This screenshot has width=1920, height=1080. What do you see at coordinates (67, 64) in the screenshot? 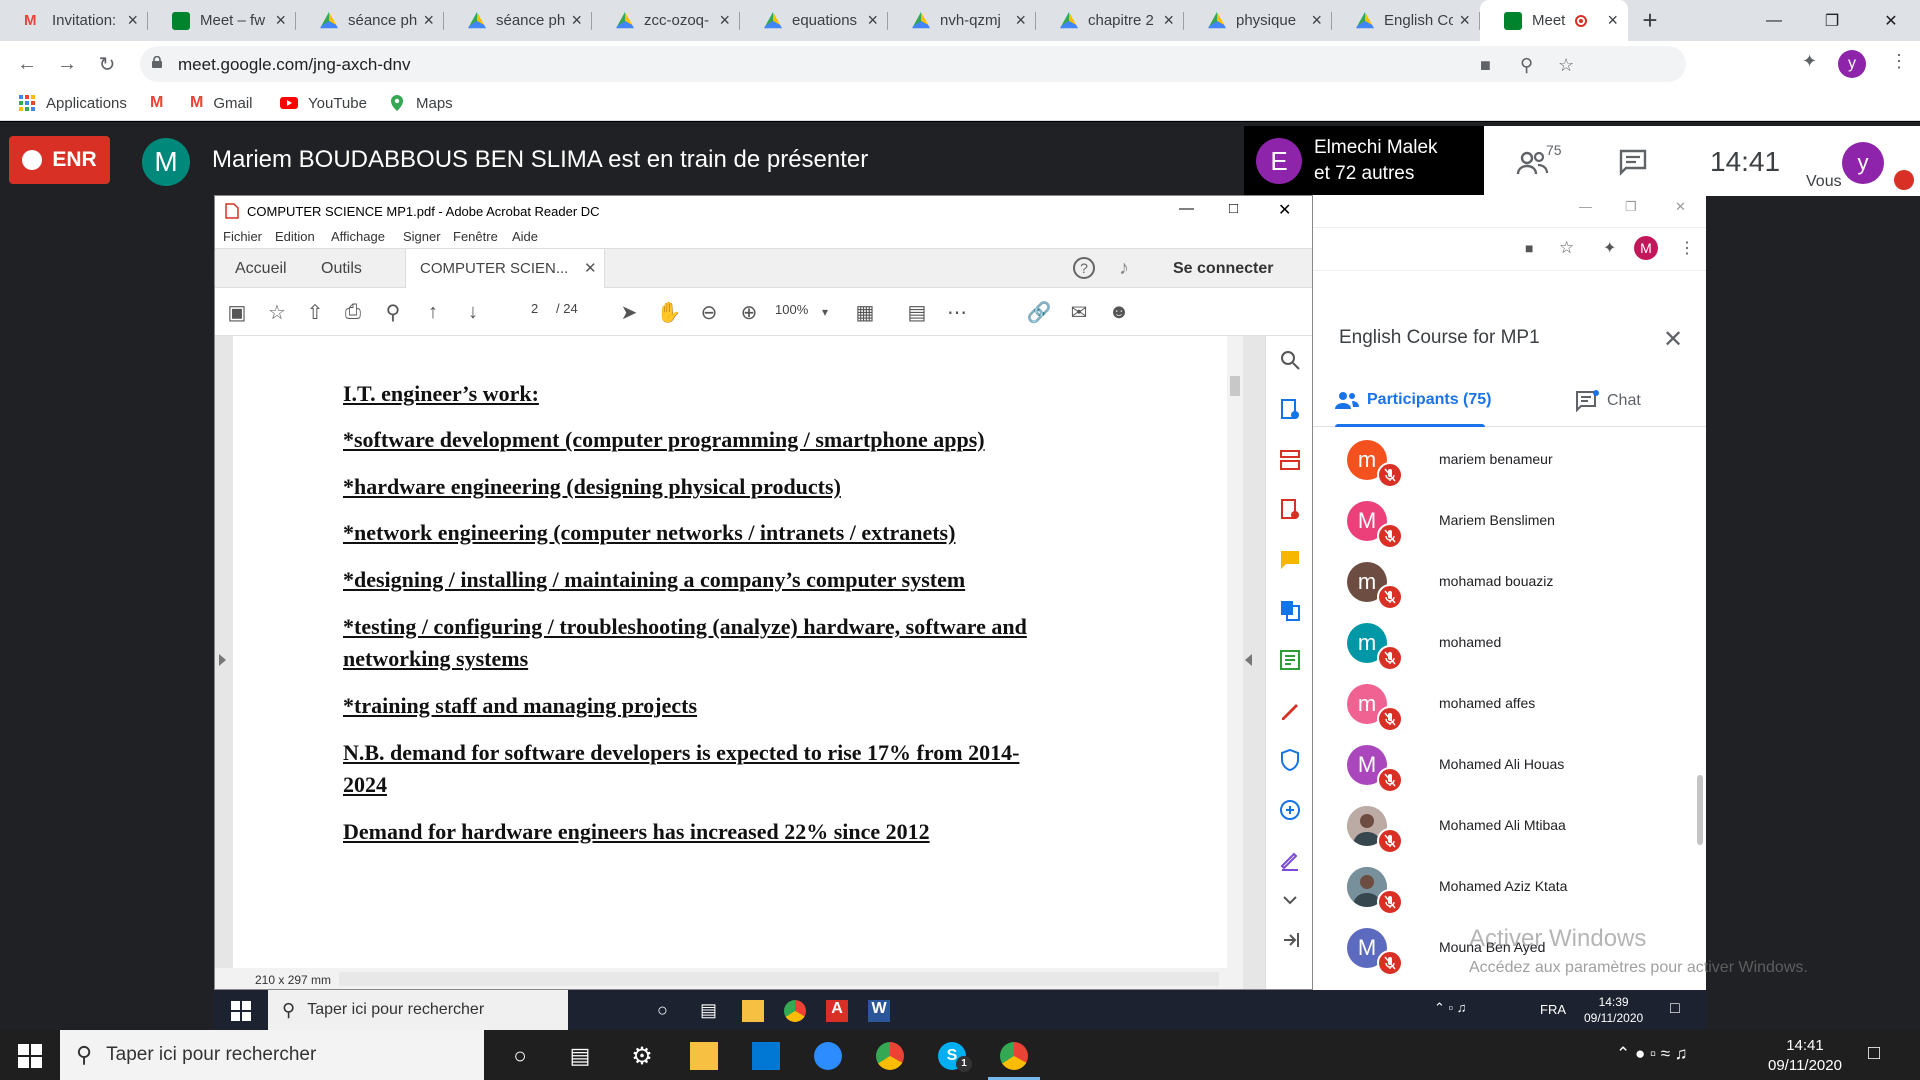
I see `forward-icon: →` at bounding box center [67, 64].